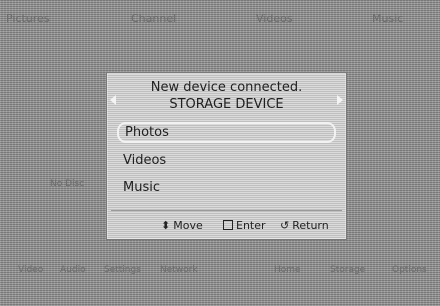 The height and width of the screenshot is (306, 440). I want to click on bg-bottom-label: Options, so click(409, 270).